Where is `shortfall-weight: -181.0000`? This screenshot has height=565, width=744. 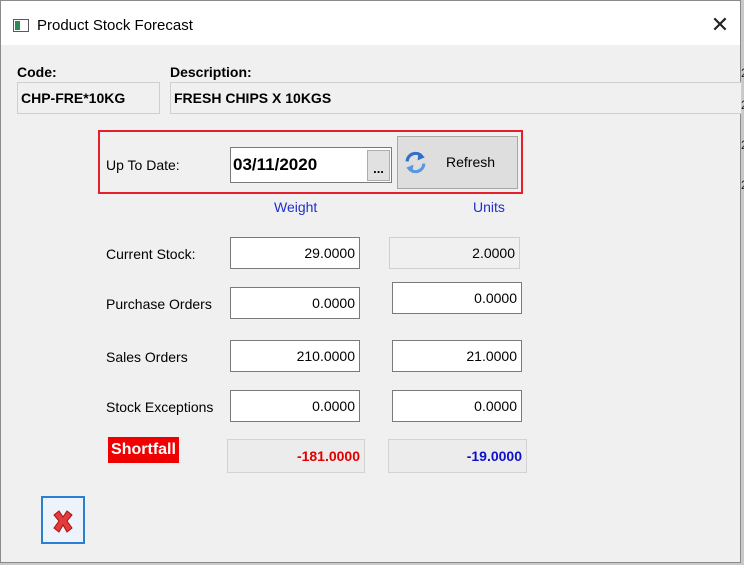
shortfall-weight: -181.0000 is located at coordinates (296, 456).